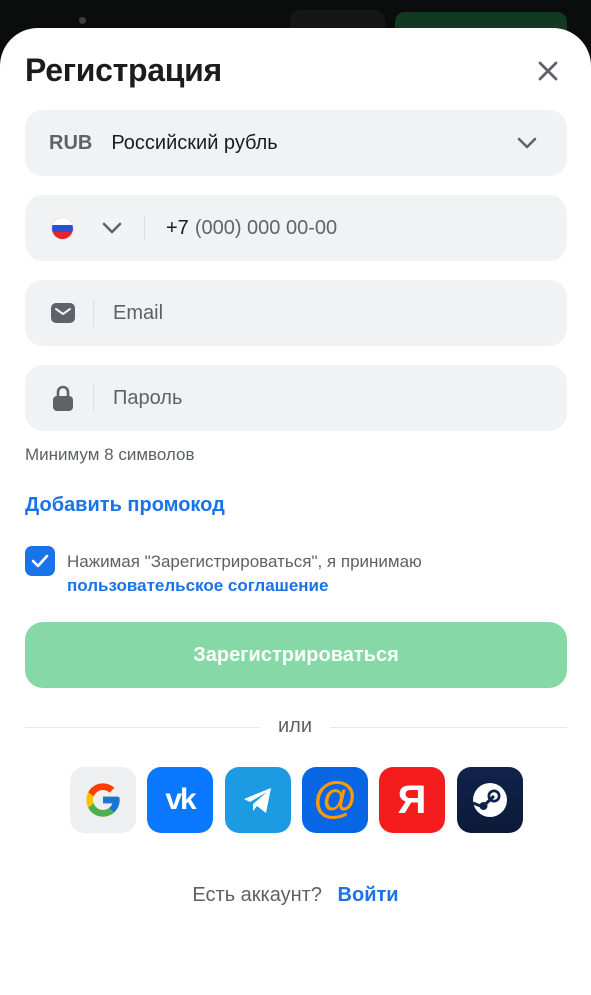 The width and height of the screenshot is (591, 995). I want to click on status-dot, so click(82, 20).